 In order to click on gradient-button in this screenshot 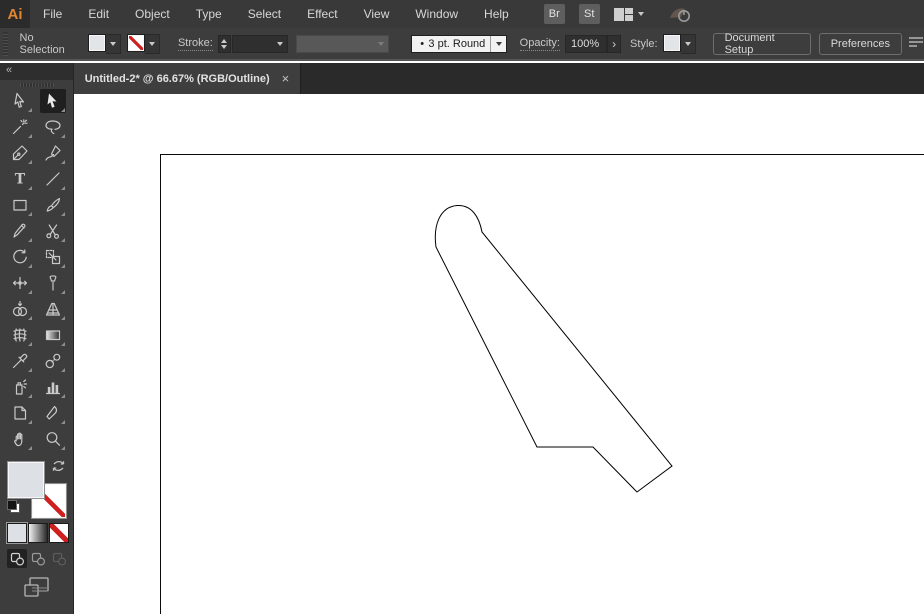, I will do `click(38, 533)`.